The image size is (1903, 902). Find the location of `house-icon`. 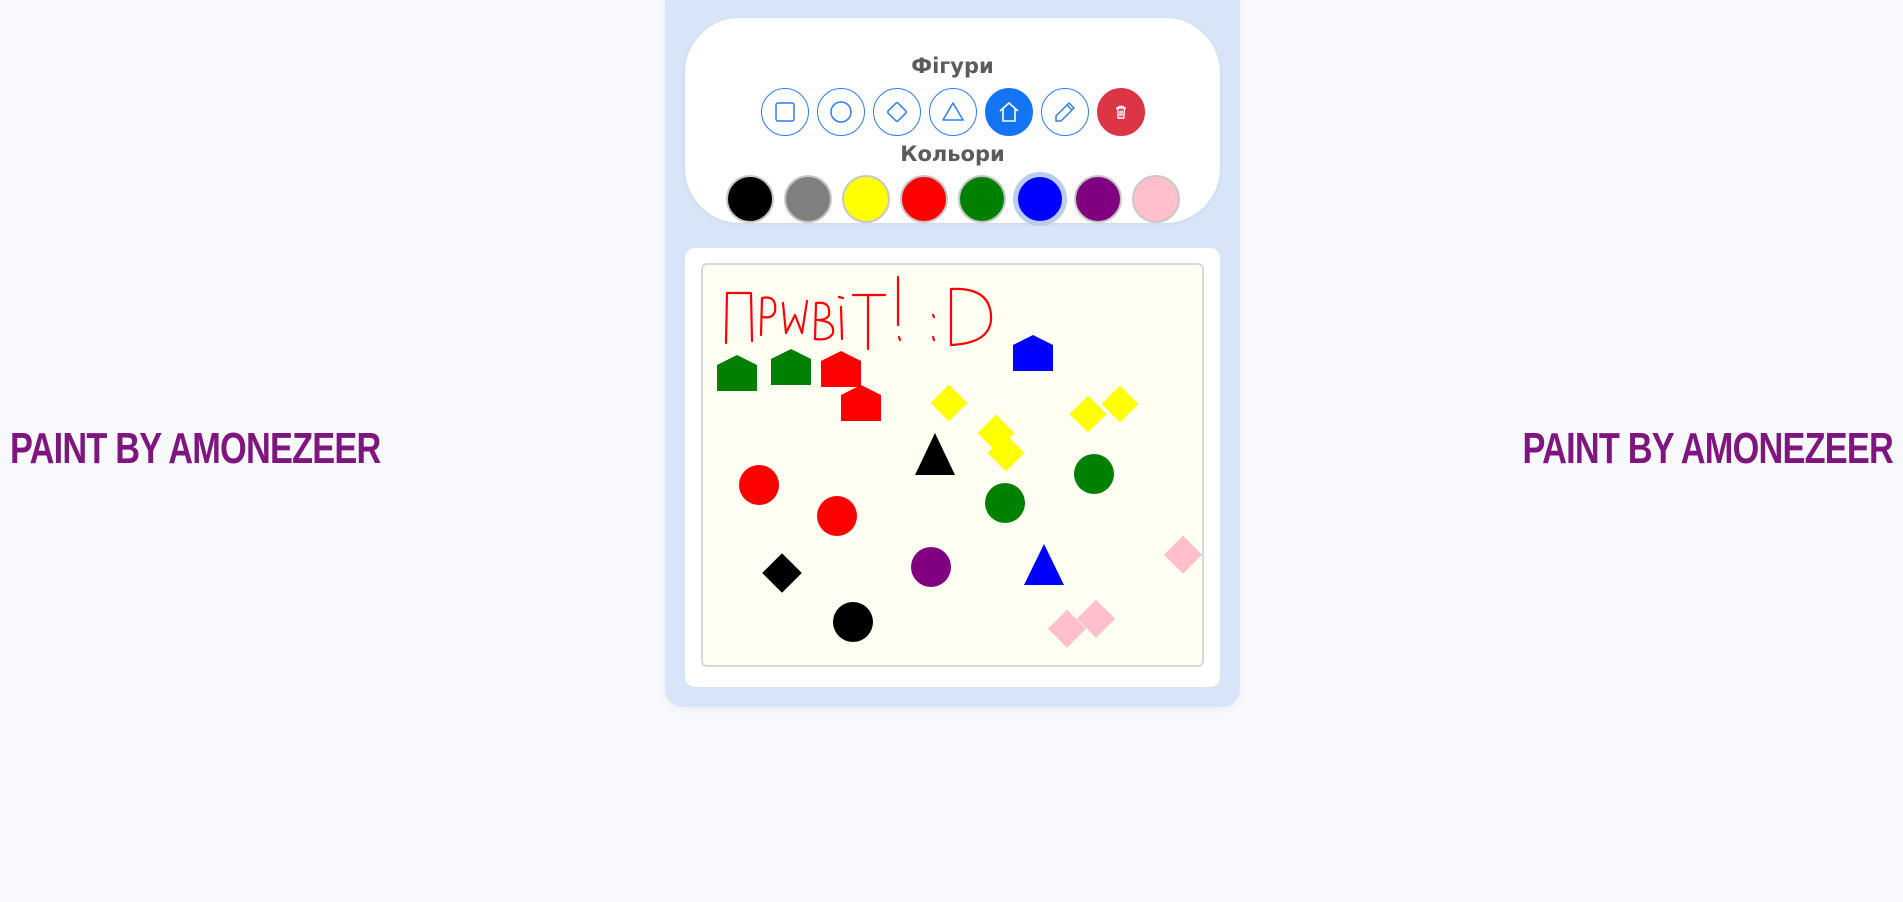

house-icon is located at coordinates (1008, 112).